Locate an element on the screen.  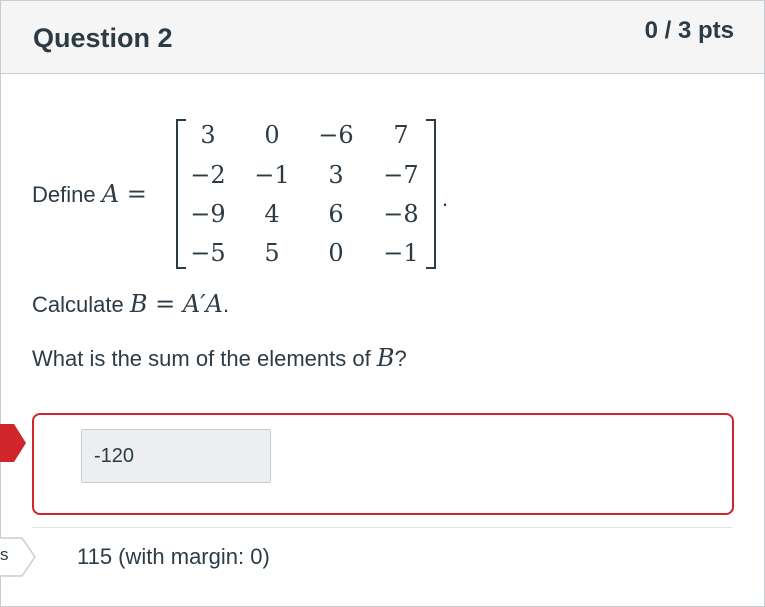
calculate-prefix: Calculate is located at coordinates (81, 304).